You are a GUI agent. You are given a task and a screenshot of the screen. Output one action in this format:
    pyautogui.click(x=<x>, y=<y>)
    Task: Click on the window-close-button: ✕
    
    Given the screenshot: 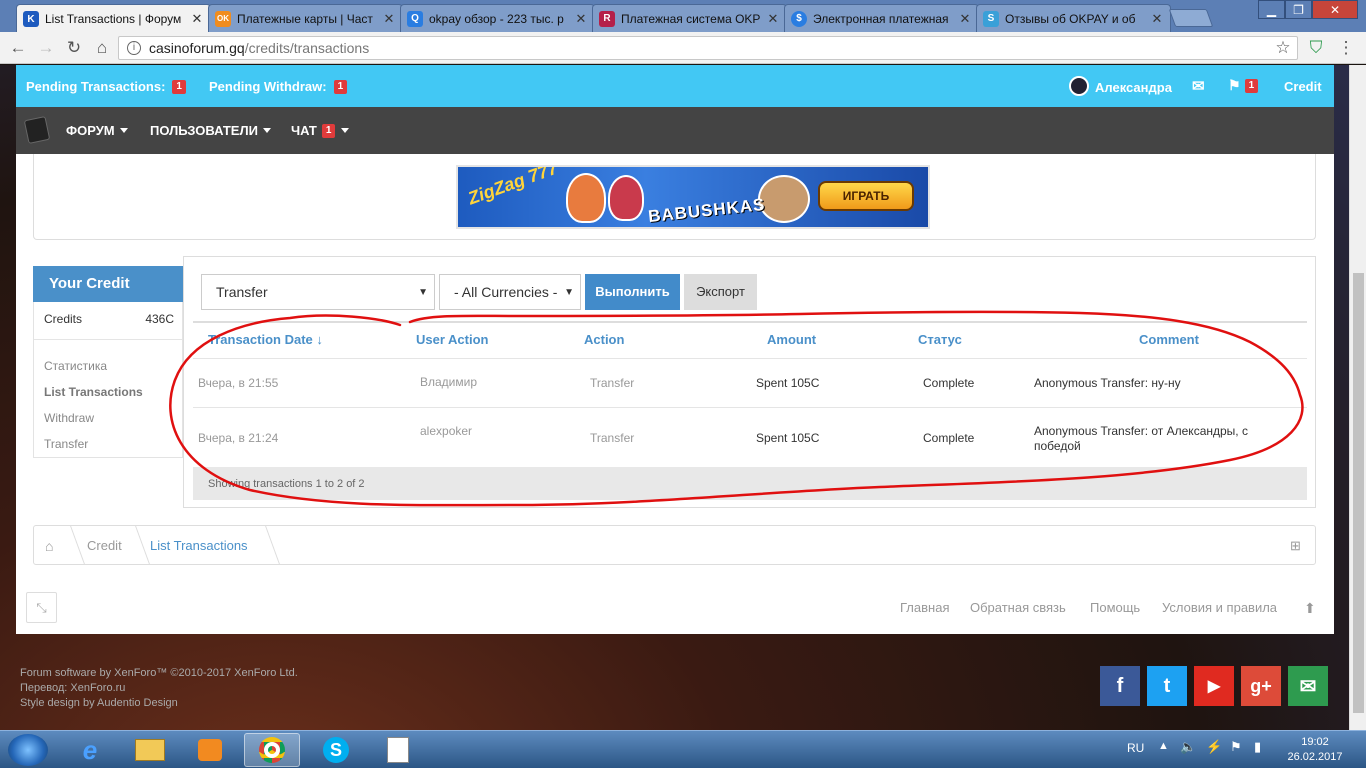 What is the action you would take?
    pyautogui.click(x=1335, y=9)
    